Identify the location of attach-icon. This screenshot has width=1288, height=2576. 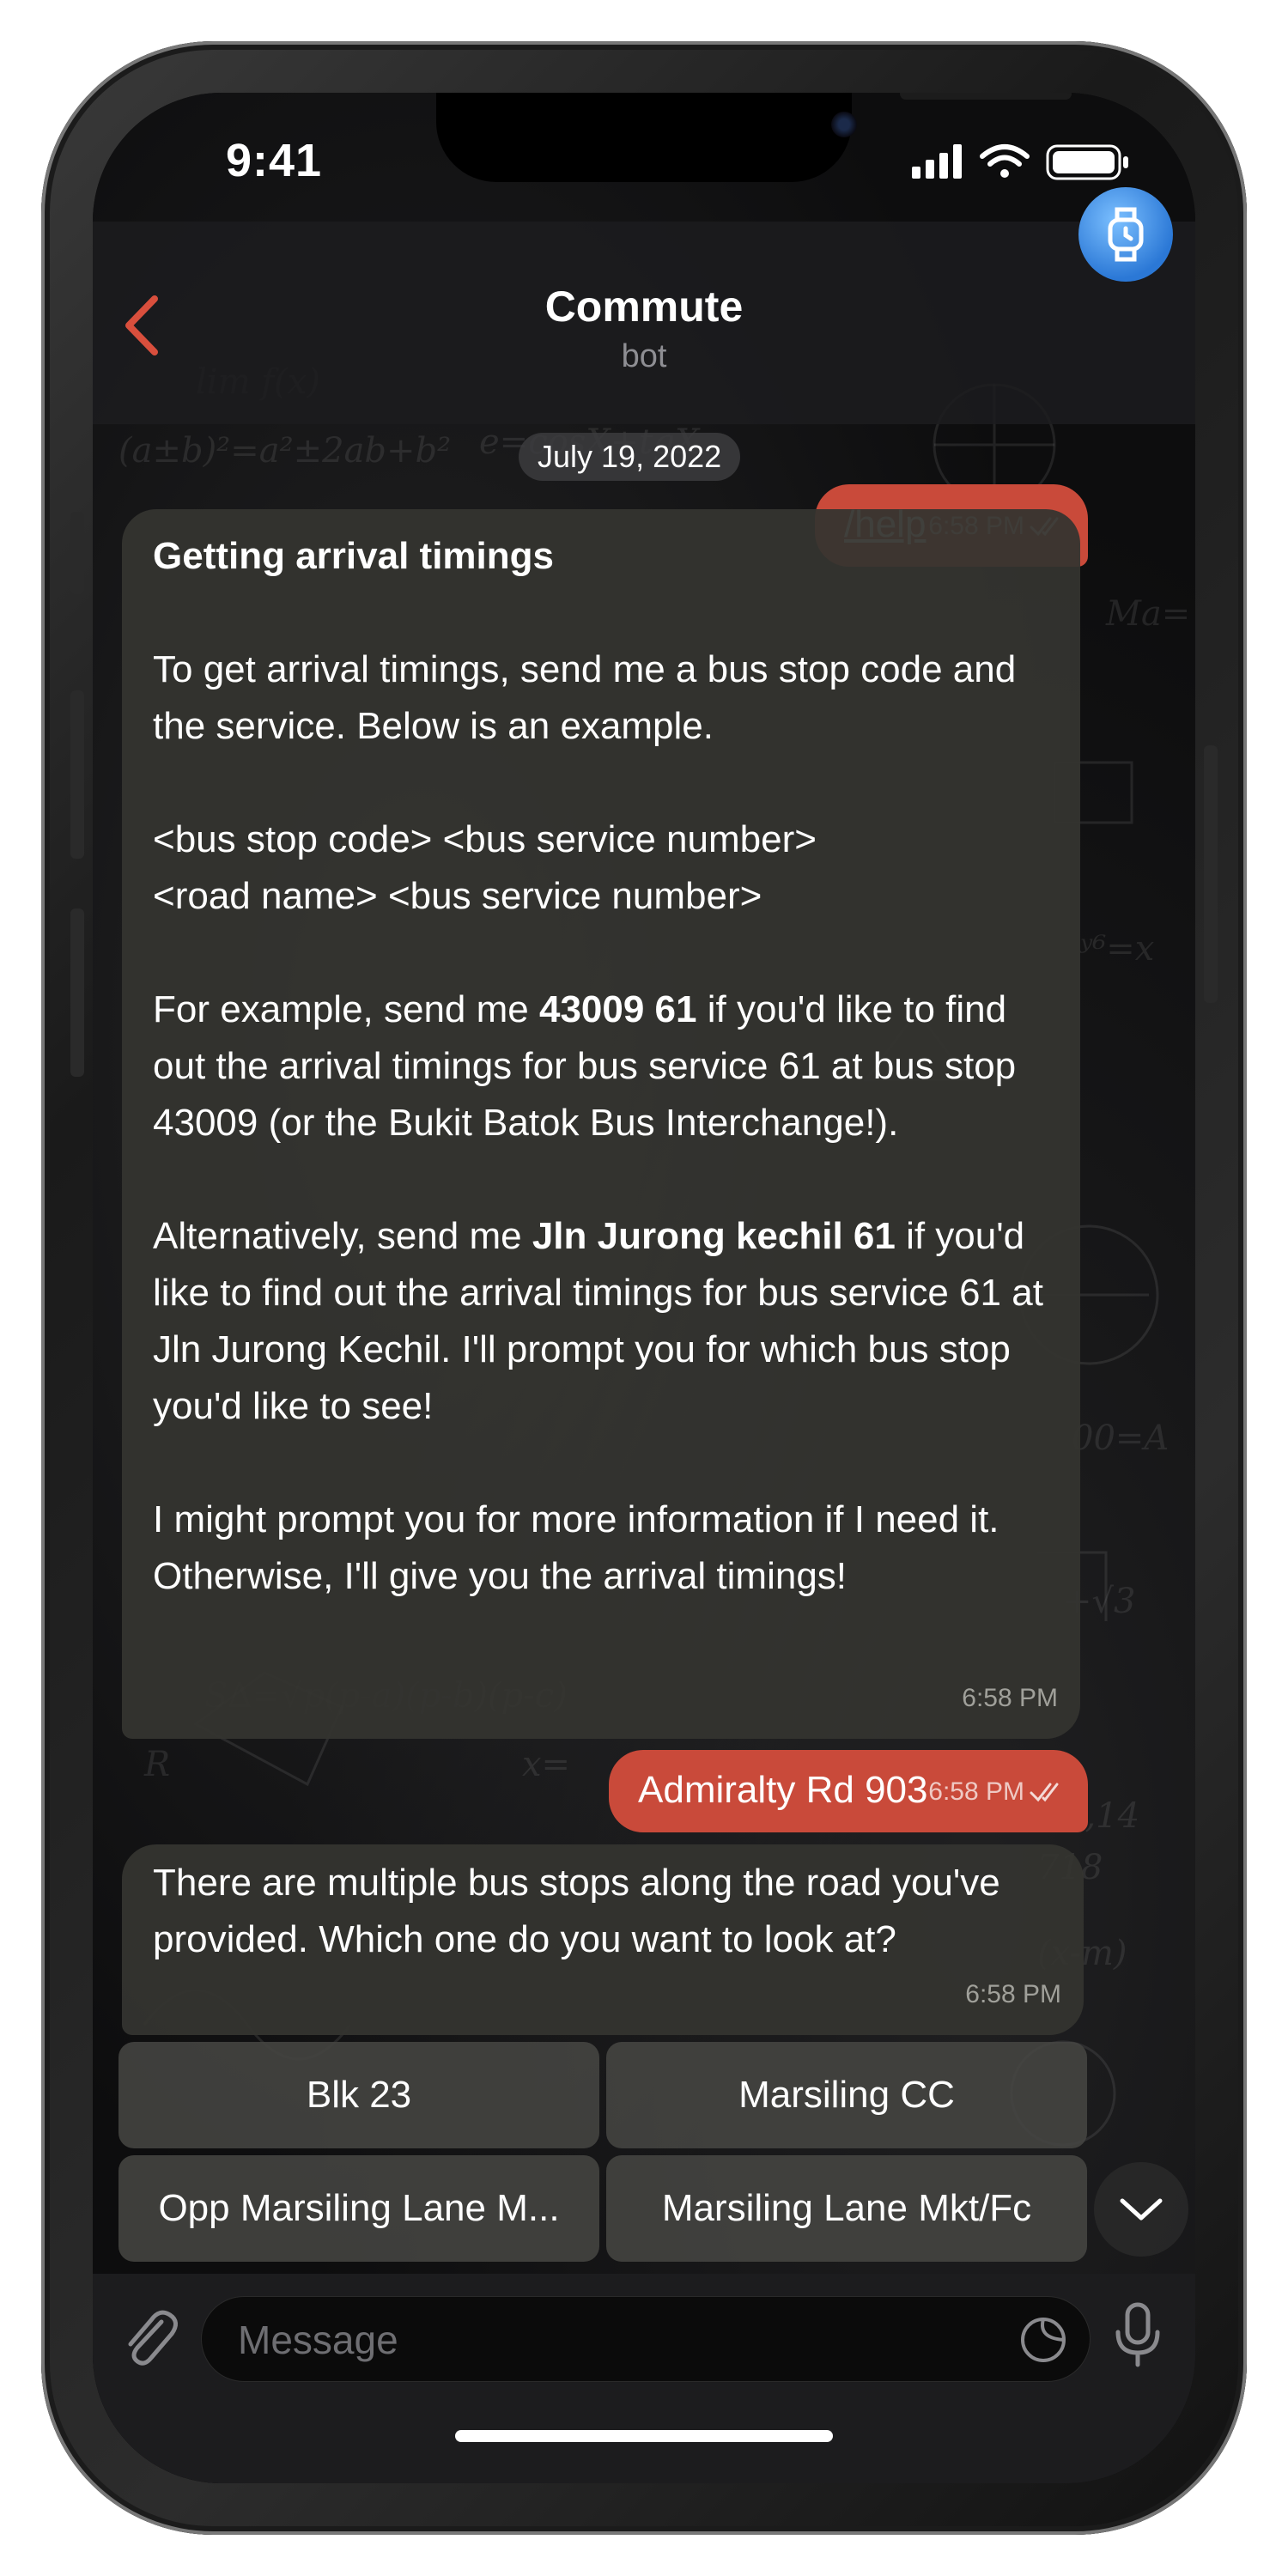
(153, 2338).